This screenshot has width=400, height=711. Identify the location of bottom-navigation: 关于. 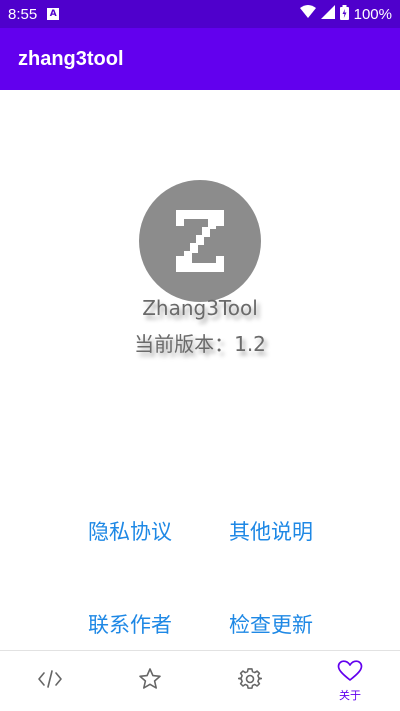
(200, 680).